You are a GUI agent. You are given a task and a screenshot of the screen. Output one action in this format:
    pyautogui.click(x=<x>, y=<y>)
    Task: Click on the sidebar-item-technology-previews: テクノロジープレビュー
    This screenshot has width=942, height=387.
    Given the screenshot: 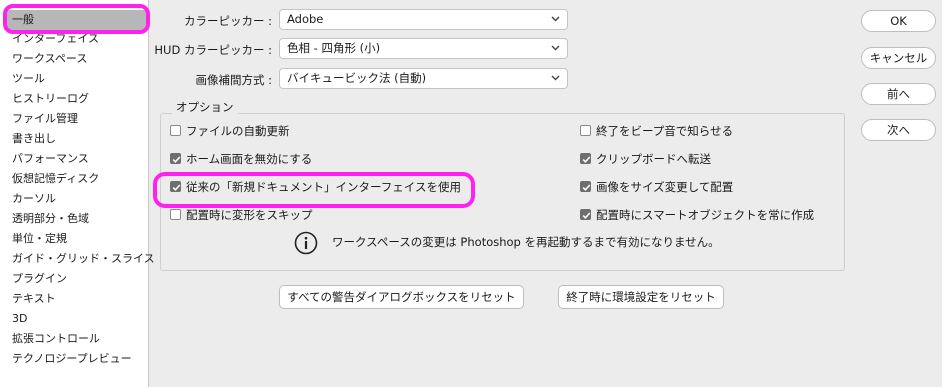 What is the action you would take?
    pyautogui.click(x=74, y=359)
    